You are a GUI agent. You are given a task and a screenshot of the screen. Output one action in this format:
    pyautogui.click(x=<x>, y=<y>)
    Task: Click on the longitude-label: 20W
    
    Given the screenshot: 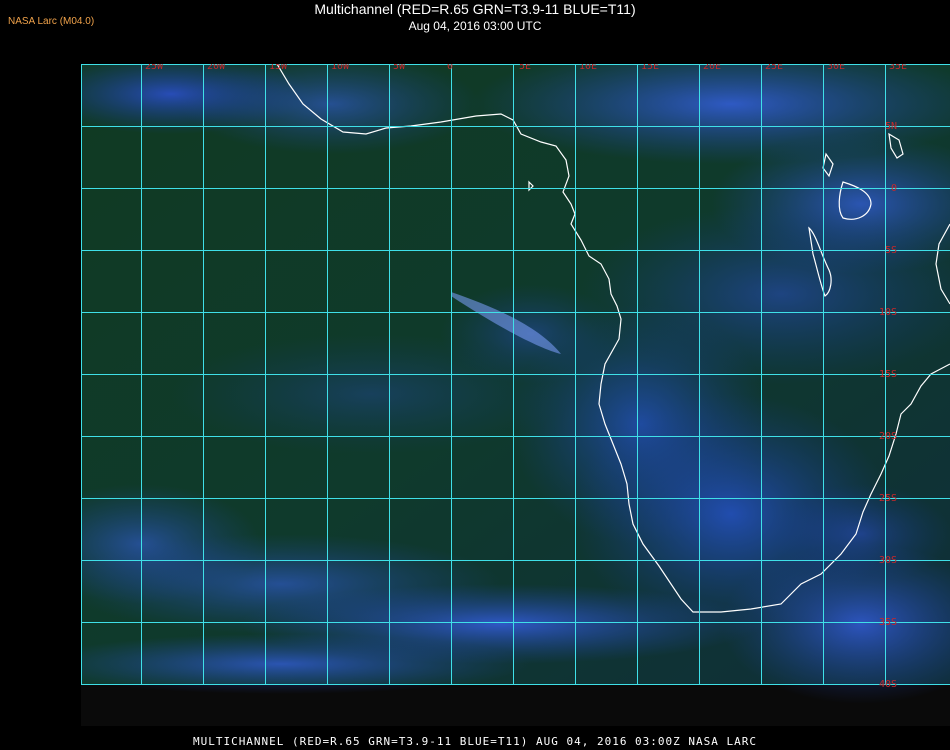 What is the action you would take?
    pyautogui.click(x=216, y=68)
    